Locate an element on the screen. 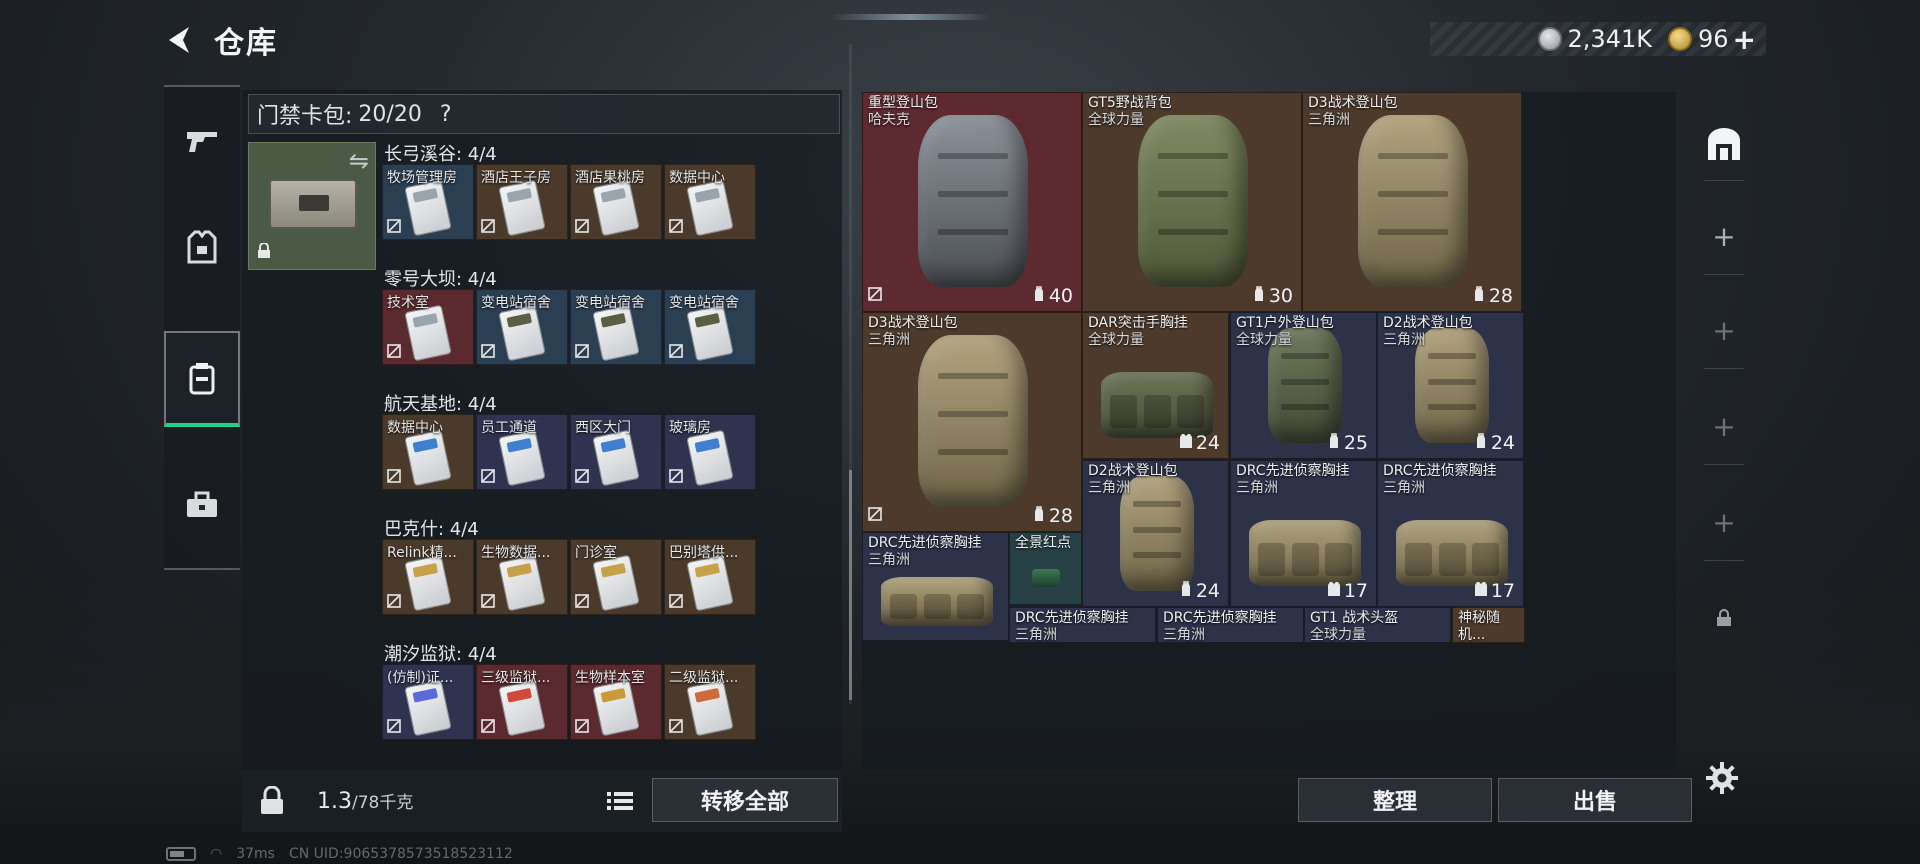 The image size is (1920, 864). lock-toggle-button is located at coordinates (272, 801).